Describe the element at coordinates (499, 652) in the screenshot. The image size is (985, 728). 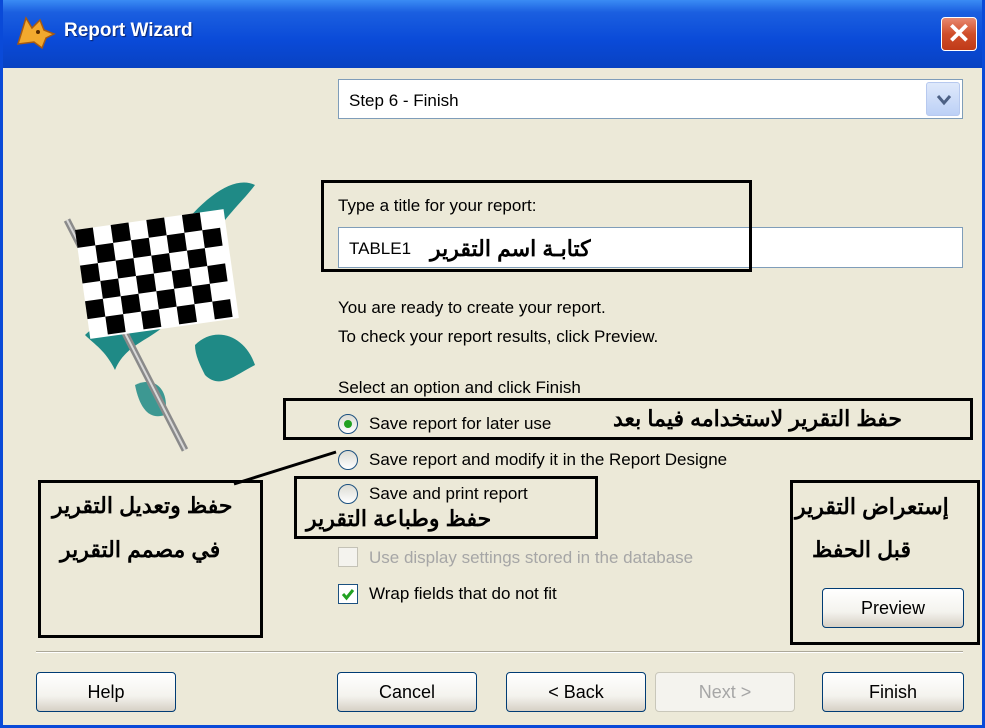
I see `separator` at that location.